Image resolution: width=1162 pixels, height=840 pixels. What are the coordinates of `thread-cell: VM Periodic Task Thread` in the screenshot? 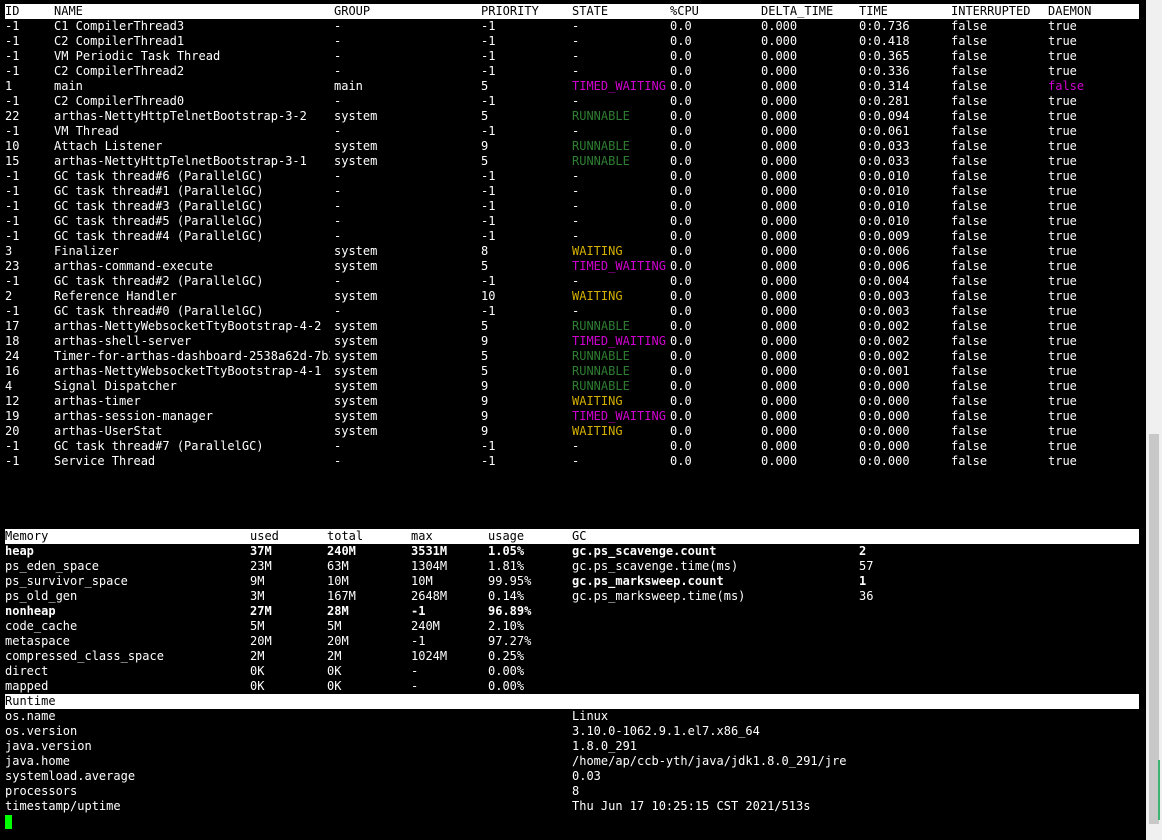 It's located at (137, 56).